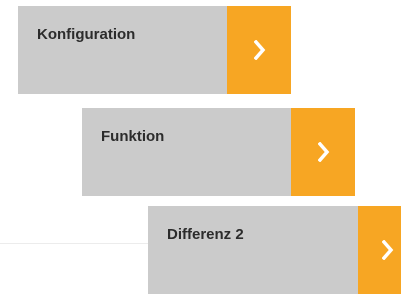  I want to click on nav-tile-label: Konfiguration, so click(86, 34).